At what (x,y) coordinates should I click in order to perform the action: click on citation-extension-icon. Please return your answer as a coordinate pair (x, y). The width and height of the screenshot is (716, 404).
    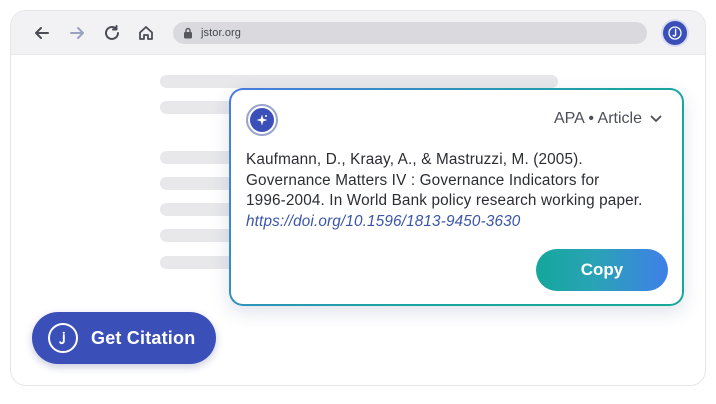
    Looking at the image, I should click on (675, 33).